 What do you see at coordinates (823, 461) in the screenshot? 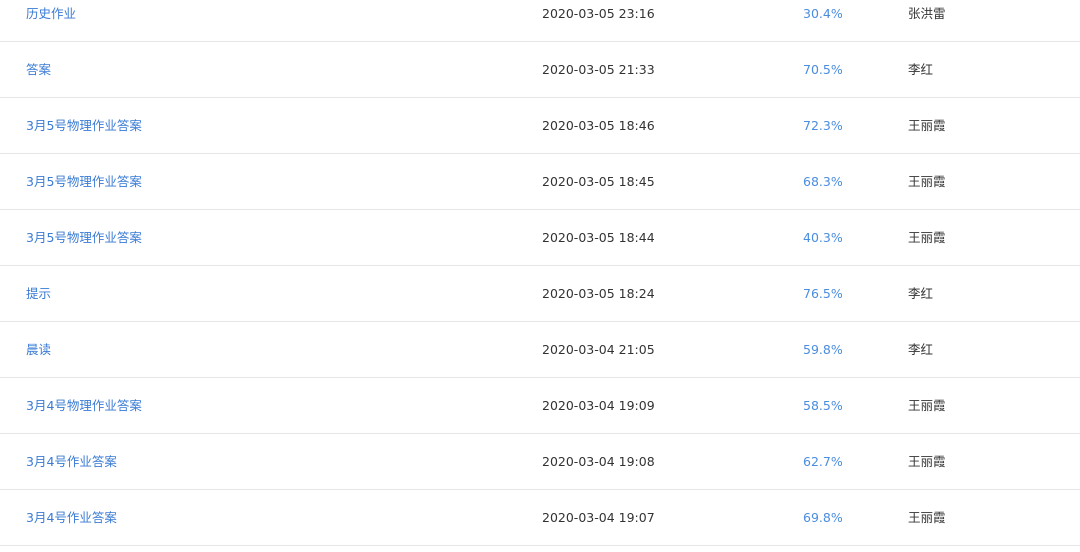
I see `completion-rate: 62.7%` at bounding box center [823, 461].